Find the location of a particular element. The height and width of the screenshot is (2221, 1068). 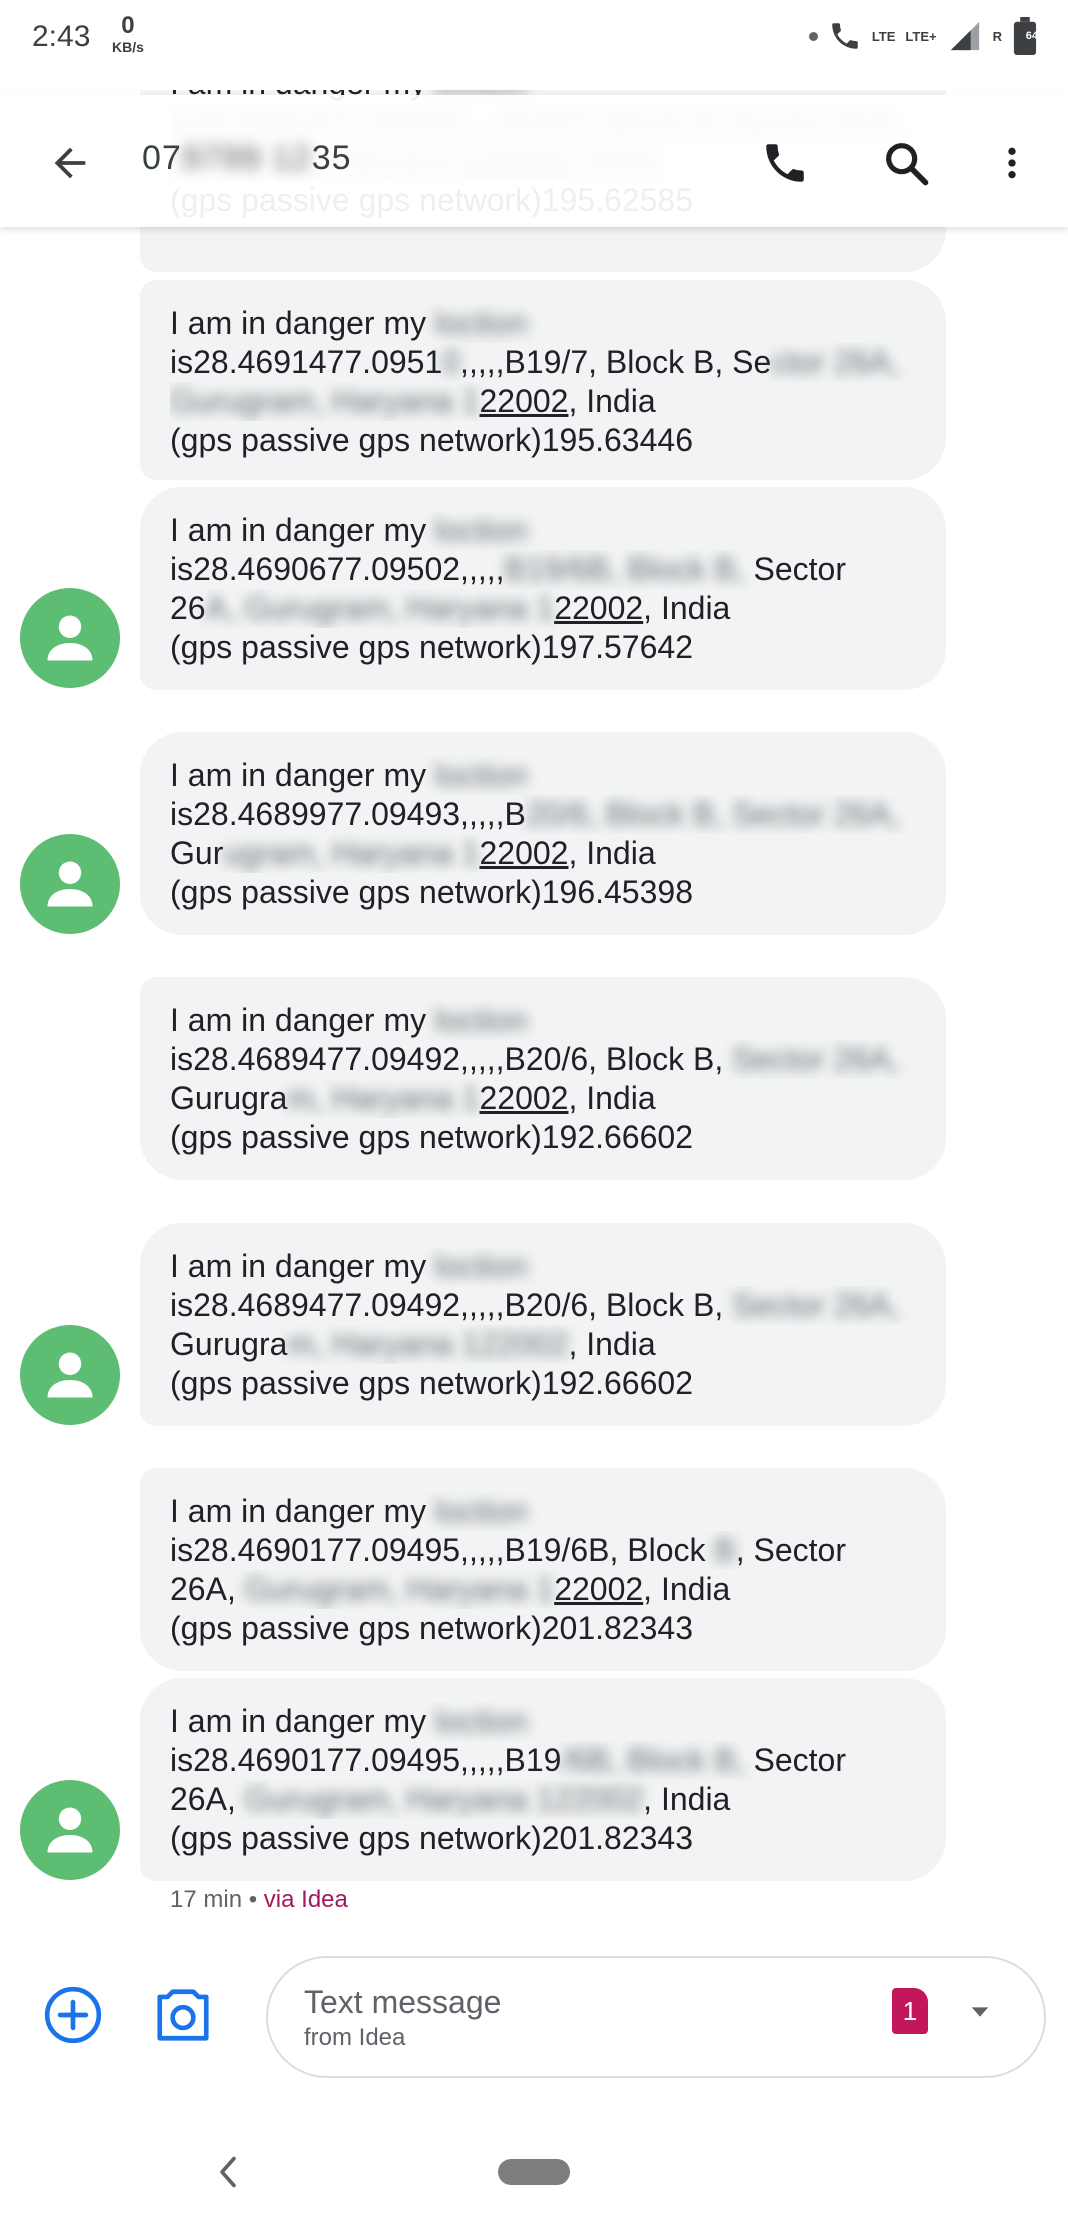

search-button is located at coordinates (906, 163).